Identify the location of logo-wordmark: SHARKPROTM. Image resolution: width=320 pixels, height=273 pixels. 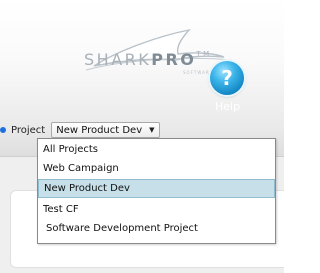
(148, 59).